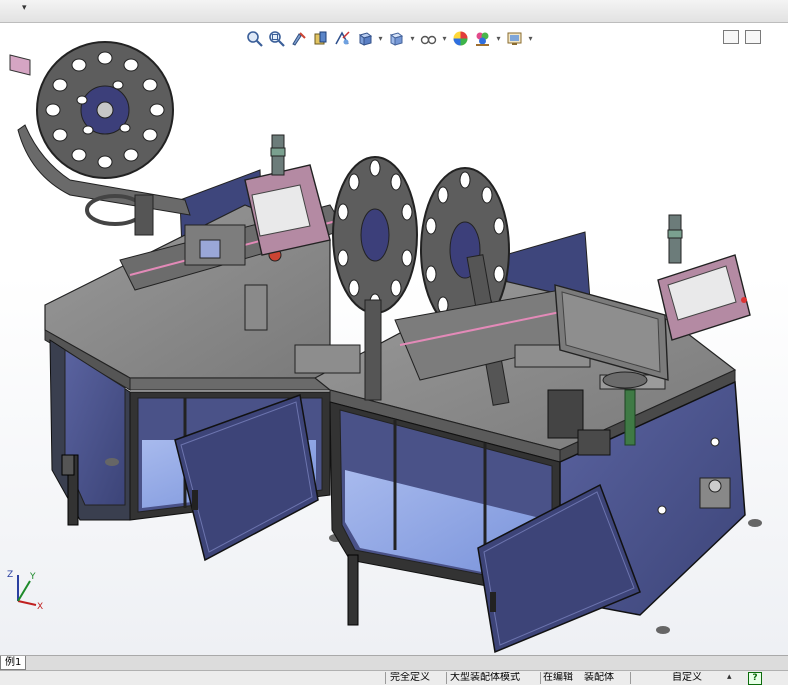 The image size is (788, 685). What do you see at coordinates (715, 486) in the screenshot?
I see `pressure-gauge` at bounding box center [715, 486].